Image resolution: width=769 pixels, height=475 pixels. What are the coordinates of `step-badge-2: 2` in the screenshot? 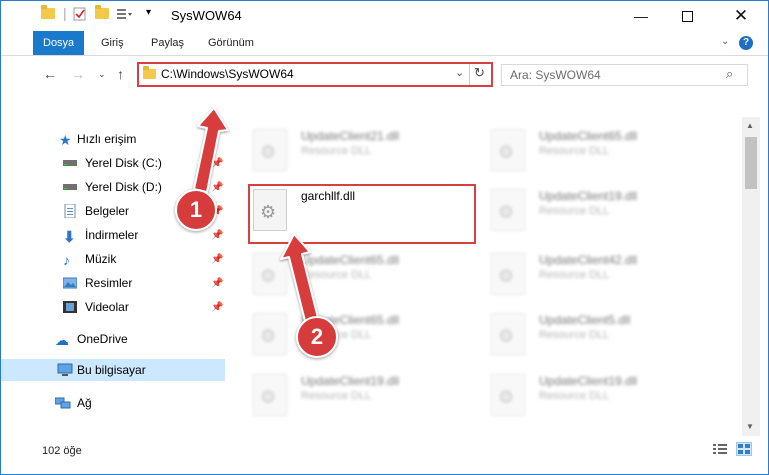 It's located at (317, 337).